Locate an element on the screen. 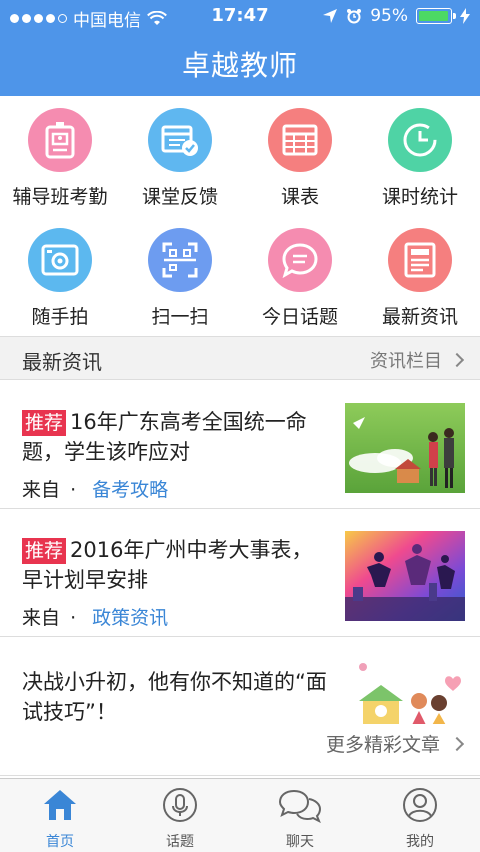  news-item: 决战小升初，他有你不知道的“面试技巧”！ is located at coordinates (240, 680).